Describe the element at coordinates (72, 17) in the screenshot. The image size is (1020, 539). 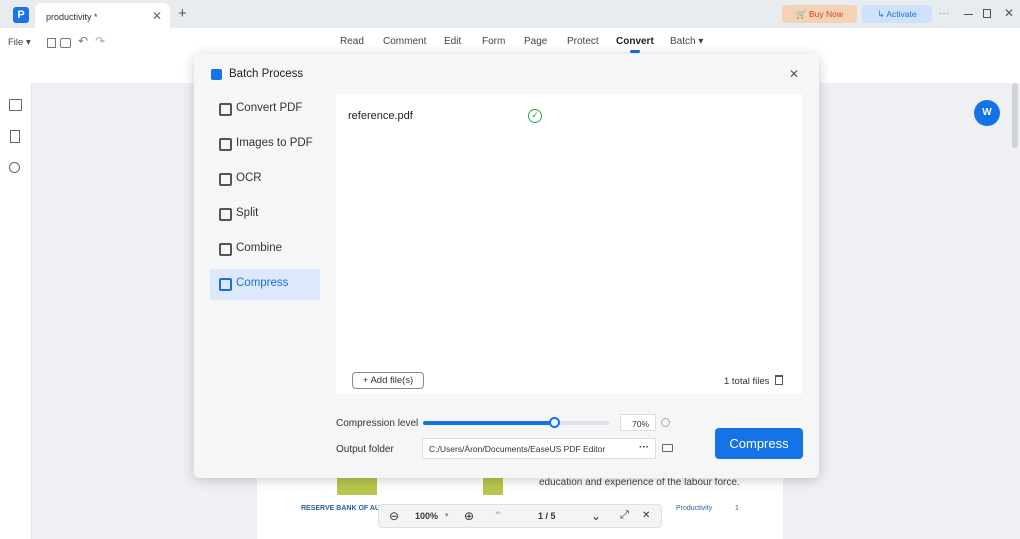
I see `tab-title: productivity *` at that location.